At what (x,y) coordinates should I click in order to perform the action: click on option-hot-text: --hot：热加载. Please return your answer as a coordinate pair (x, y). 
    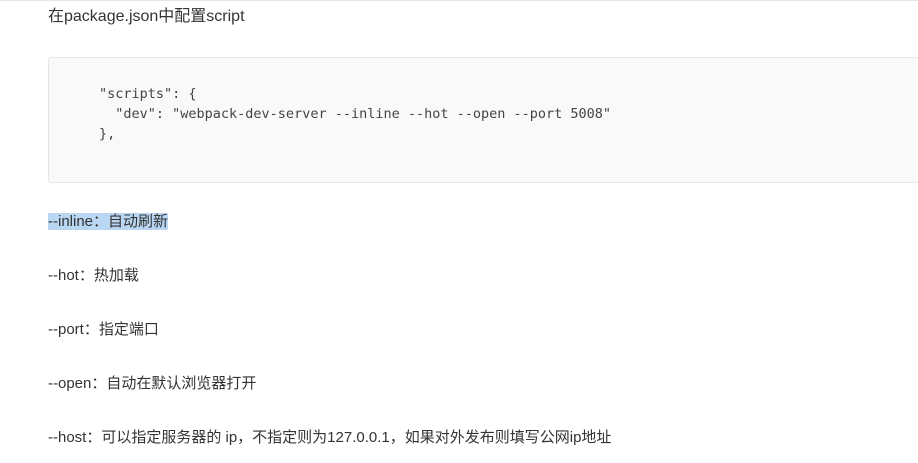
    Looking at the image, I should click on (93, 275).